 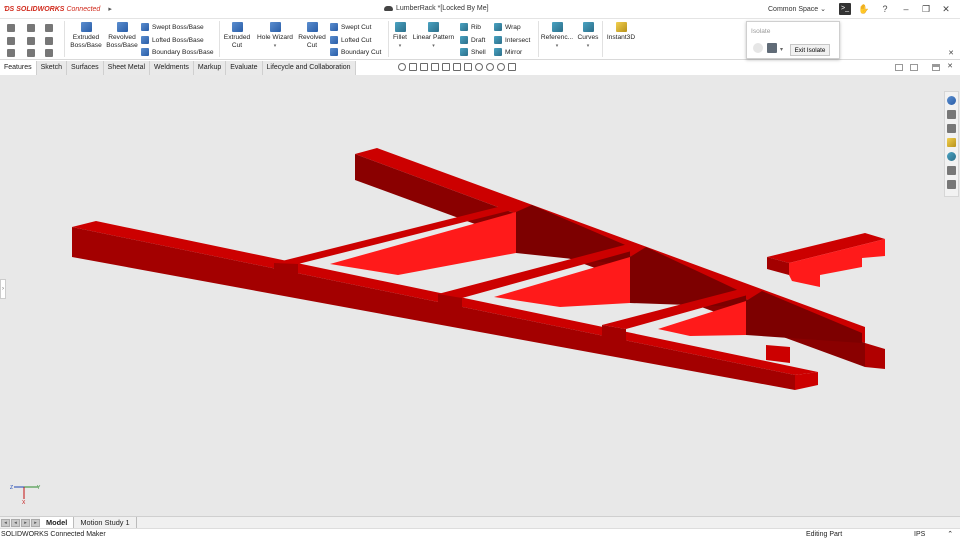 I want to click on doc-minimize-icon, so click(x=936, y=67).